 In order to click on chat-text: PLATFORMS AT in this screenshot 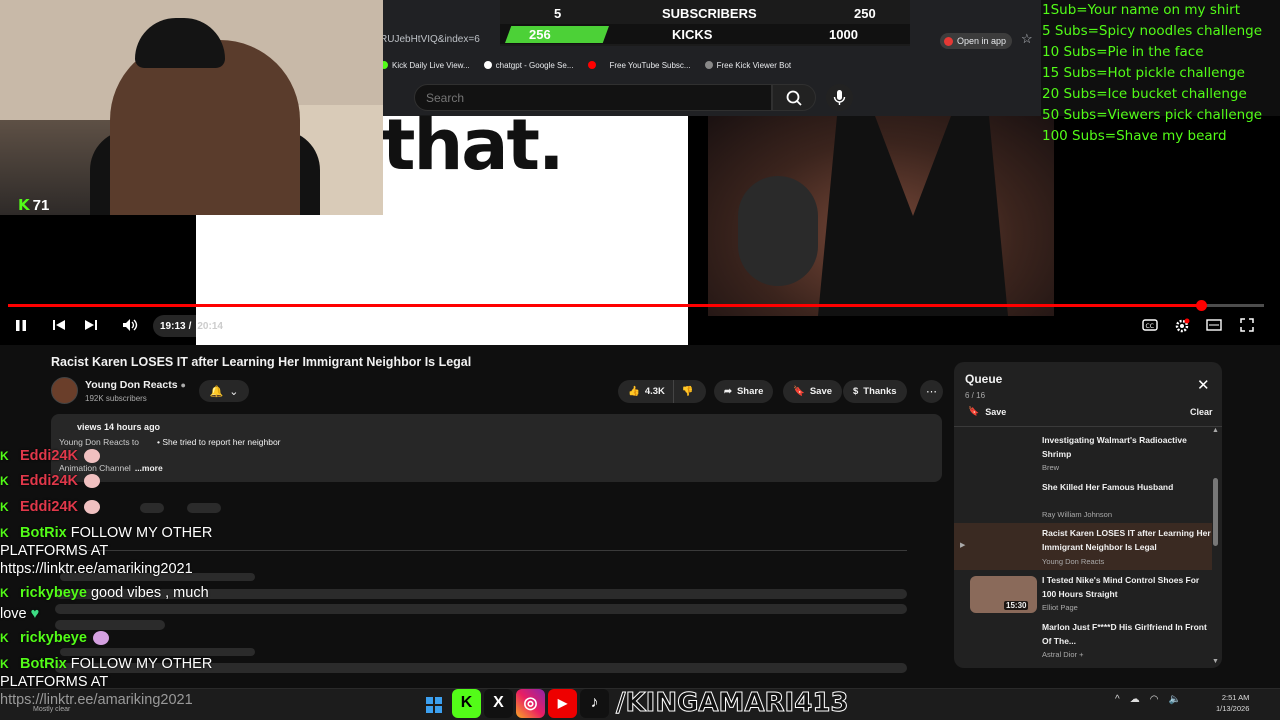, I will do `click(54, 551)`.